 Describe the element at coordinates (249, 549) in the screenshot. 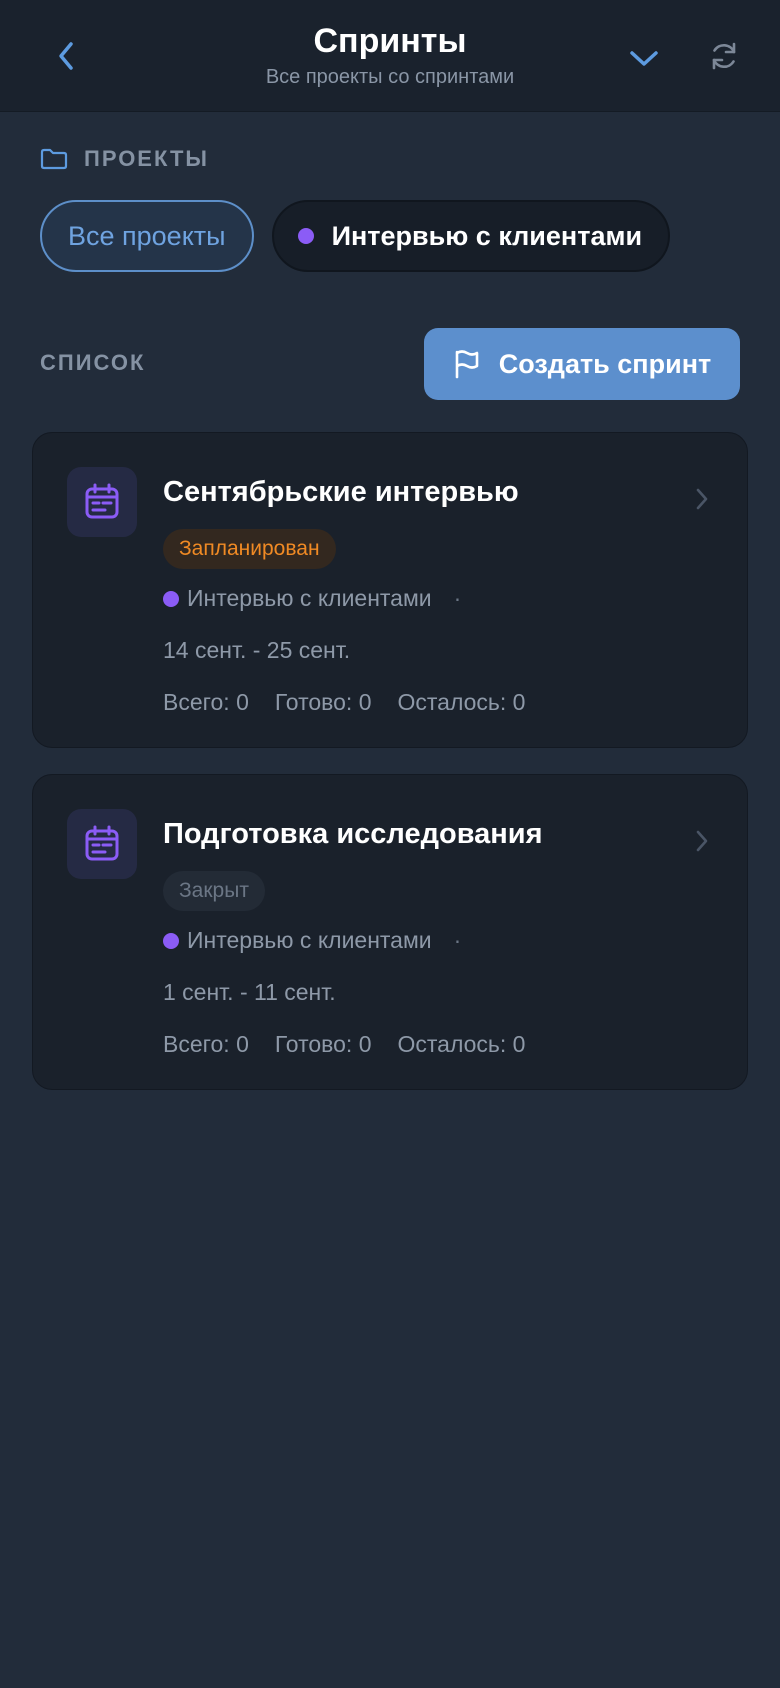

I see `status-badge: Запланирован` at that location.